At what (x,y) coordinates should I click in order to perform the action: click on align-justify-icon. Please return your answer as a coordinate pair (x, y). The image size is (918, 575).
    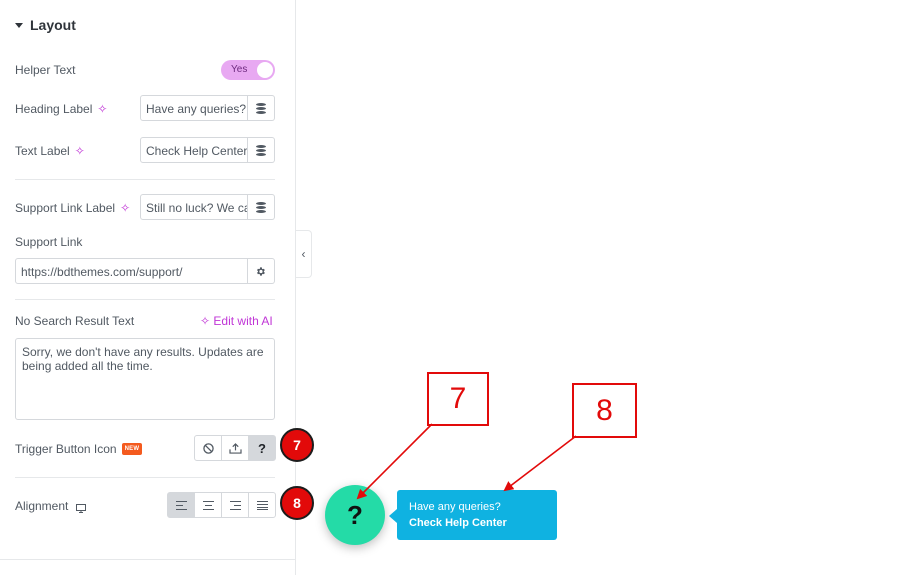
    Looking at the image, I should click on (262, 505).